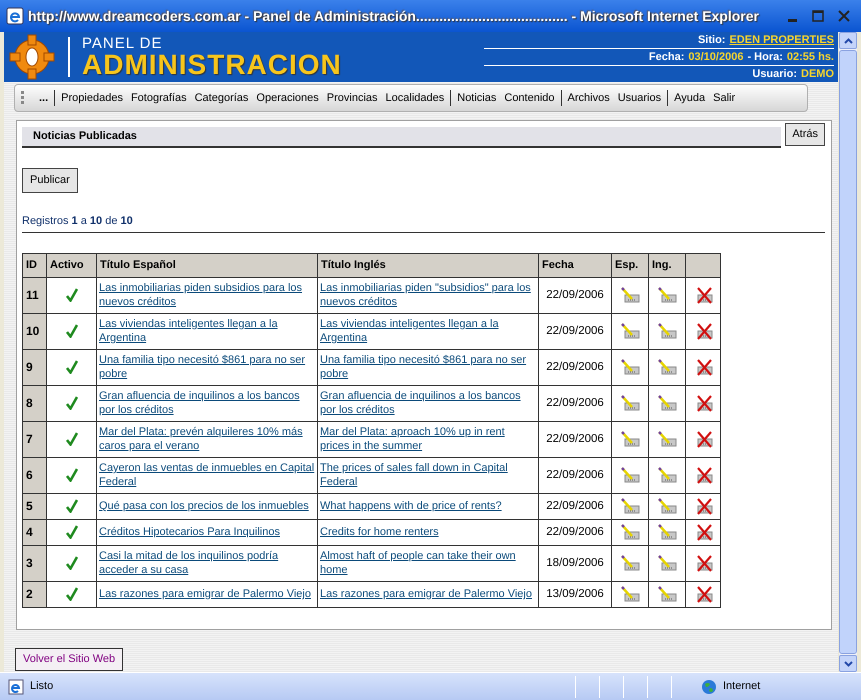  What do you see at coordinates (415, 98) in the screenshot?
I see `menu-item: Localidades` at bounding box center [415, 98].